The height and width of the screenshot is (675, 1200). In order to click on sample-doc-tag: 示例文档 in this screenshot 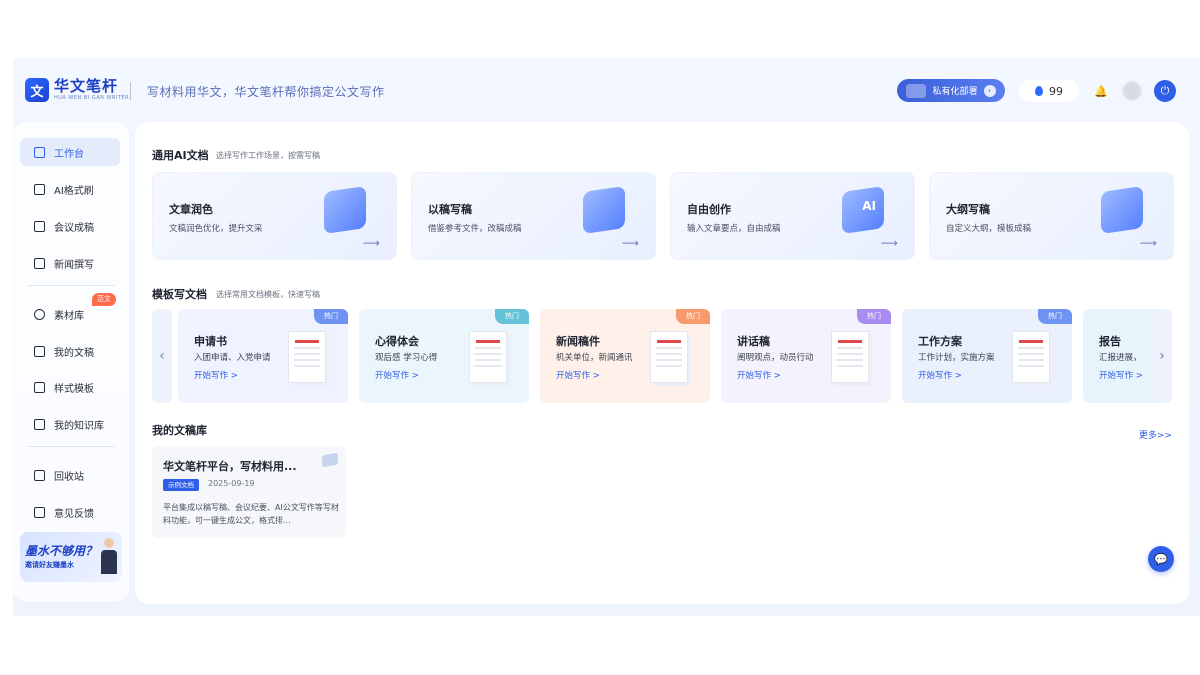, I will do `click(181, 485)`.